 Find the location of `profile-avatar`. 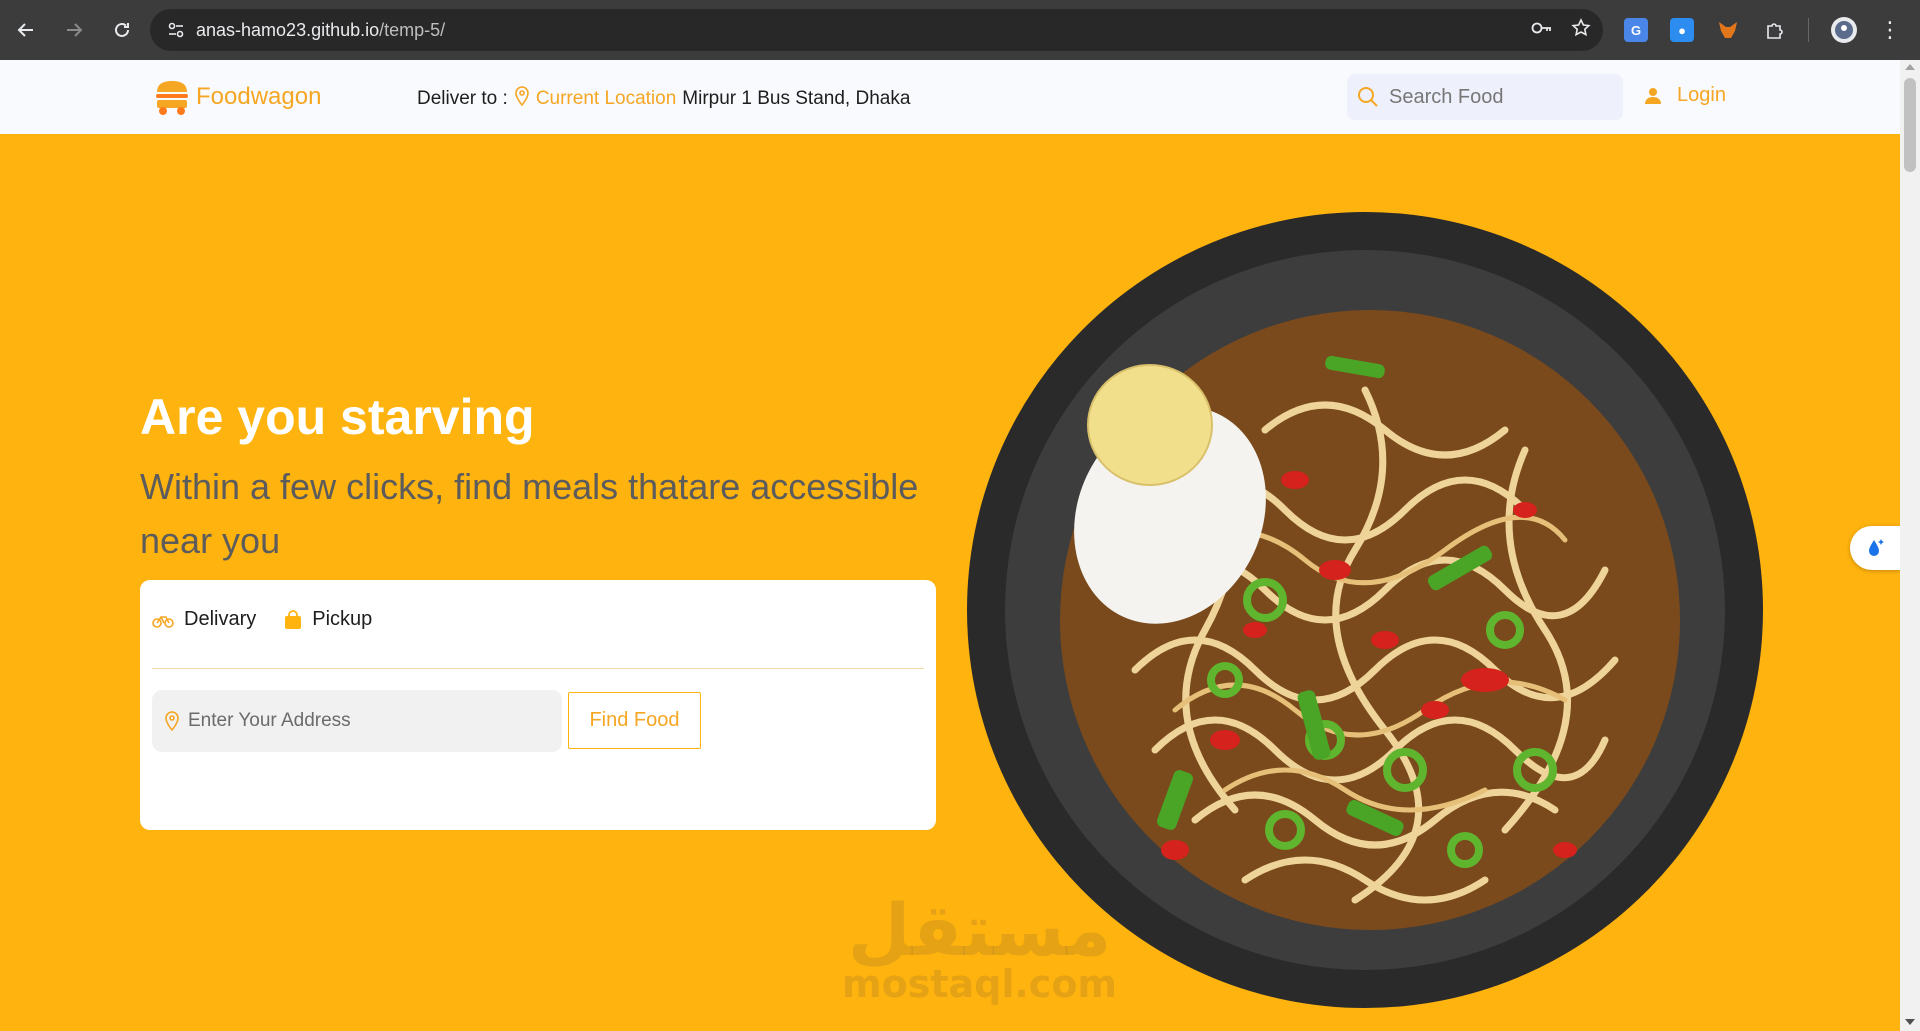

profile-avatar is located at coordinates (1844, 30).